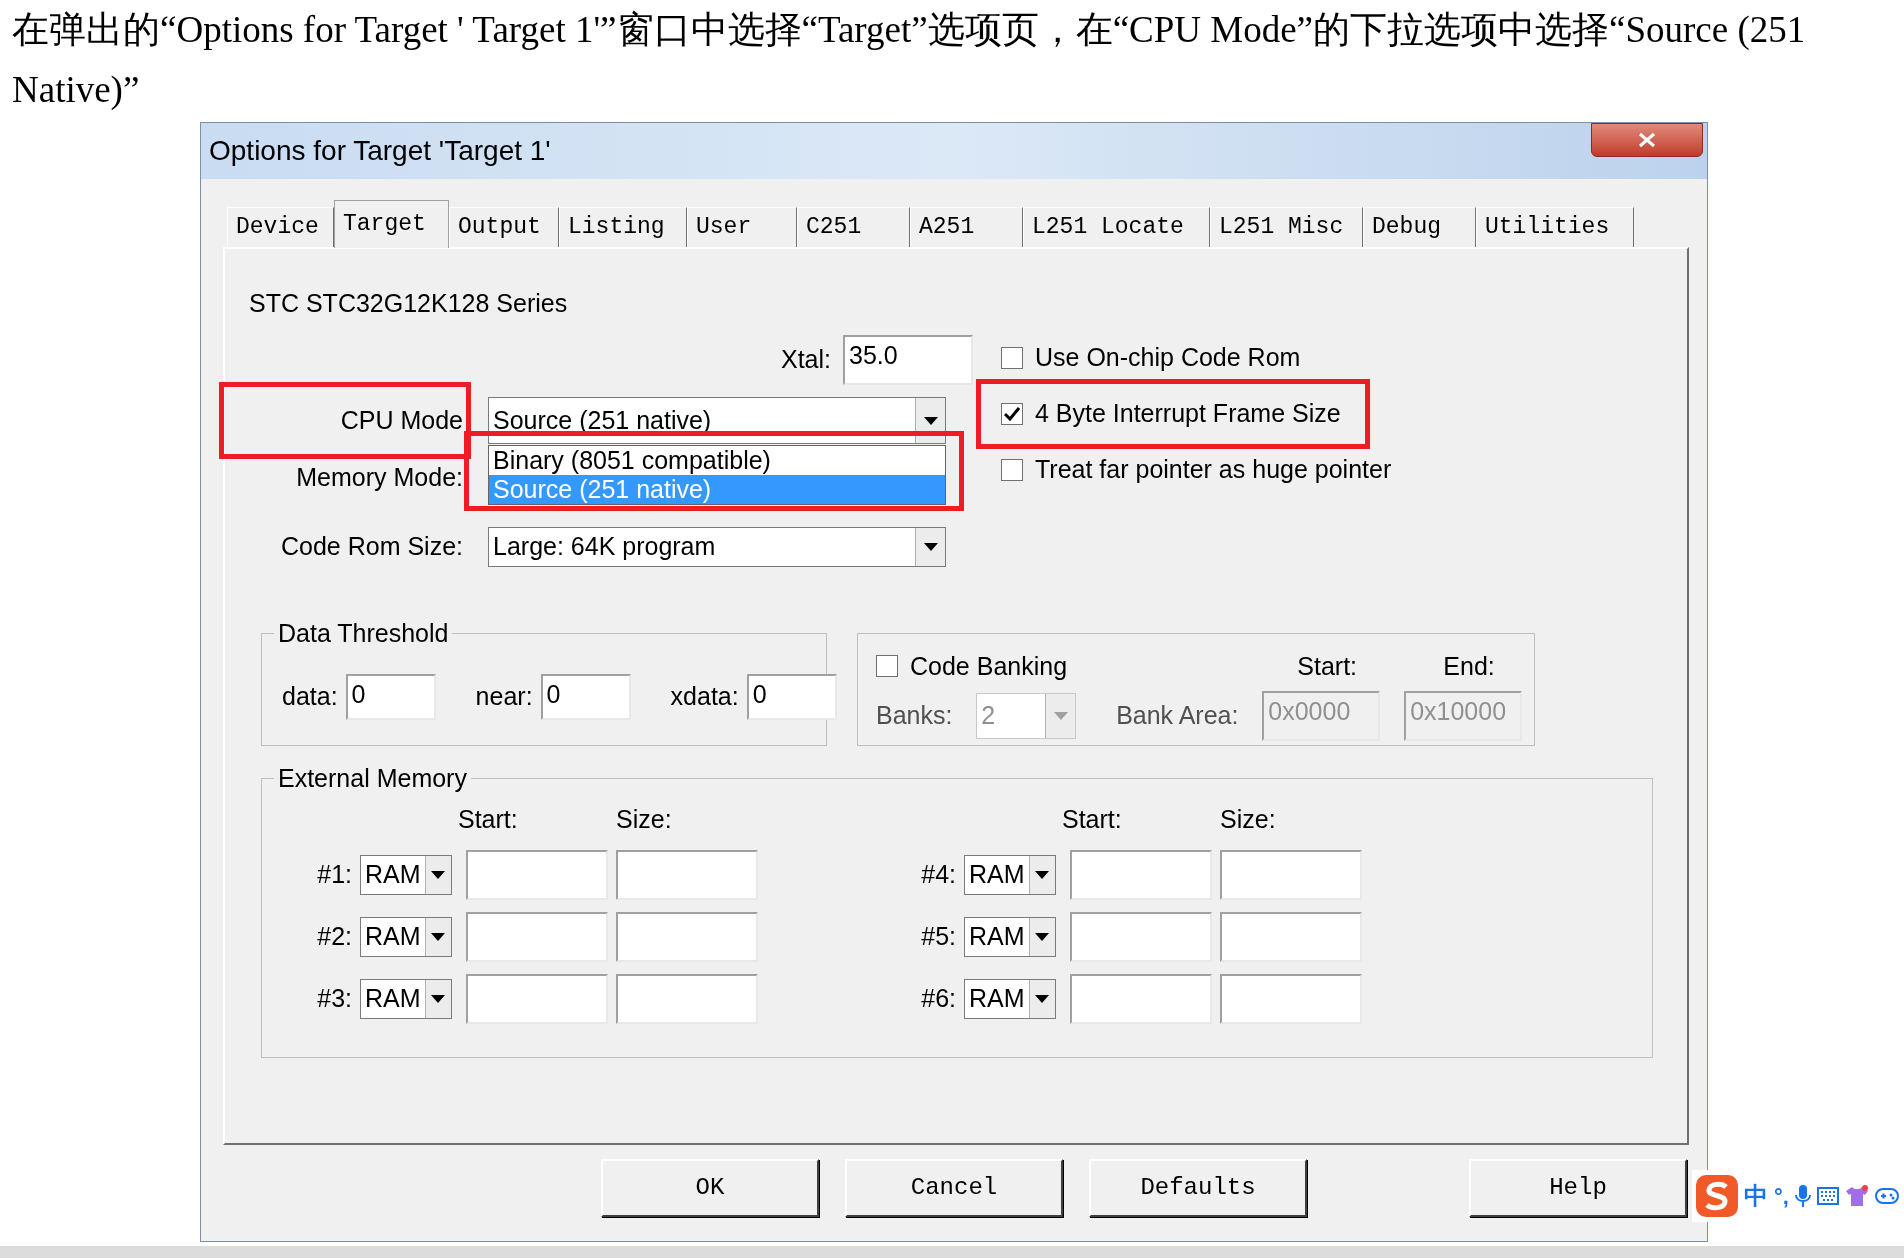  I want to click on dropdown: Large: 64K program, so click(717, 546).